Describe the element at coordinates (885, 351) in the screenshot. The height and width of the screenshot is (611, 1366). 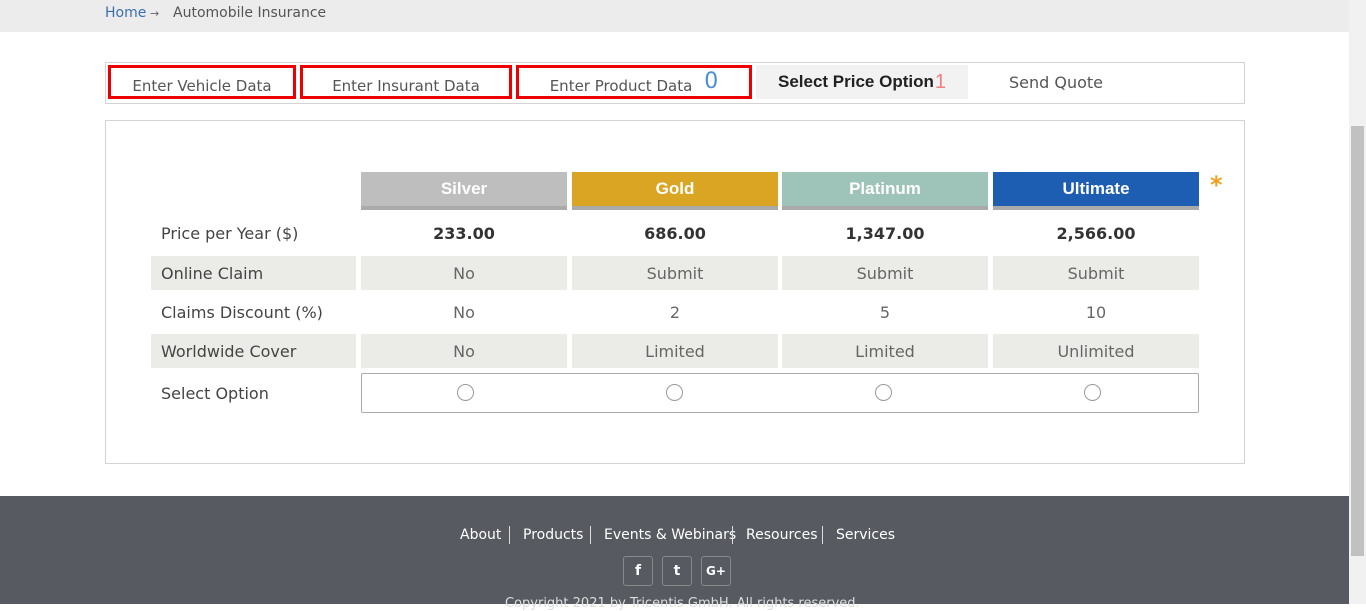
I see `worldwide-cover-platinum: Limited` at that location.